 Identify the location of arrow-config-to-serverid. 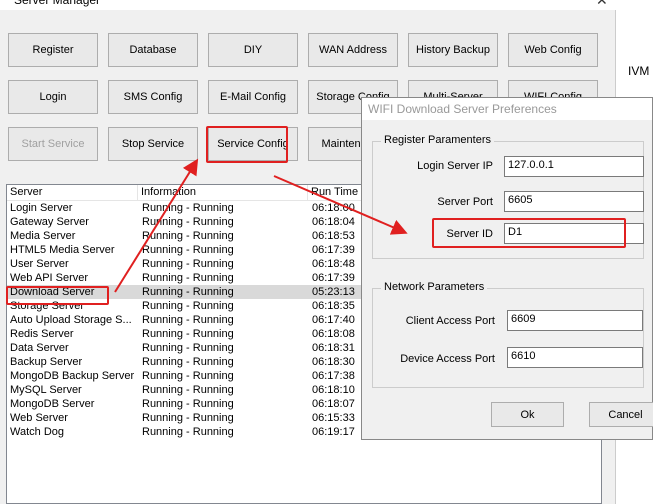
(340, 205).